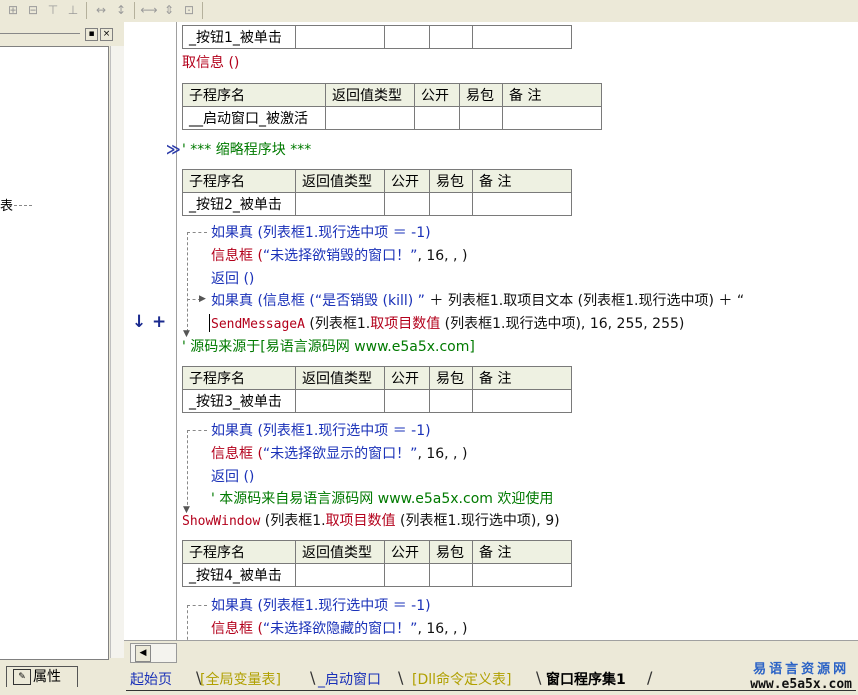 Image resolution: width=858 pixels, height=695 pixels. I want to click on sub-name-cell: _按钮3_被单击, so click(239, 401).